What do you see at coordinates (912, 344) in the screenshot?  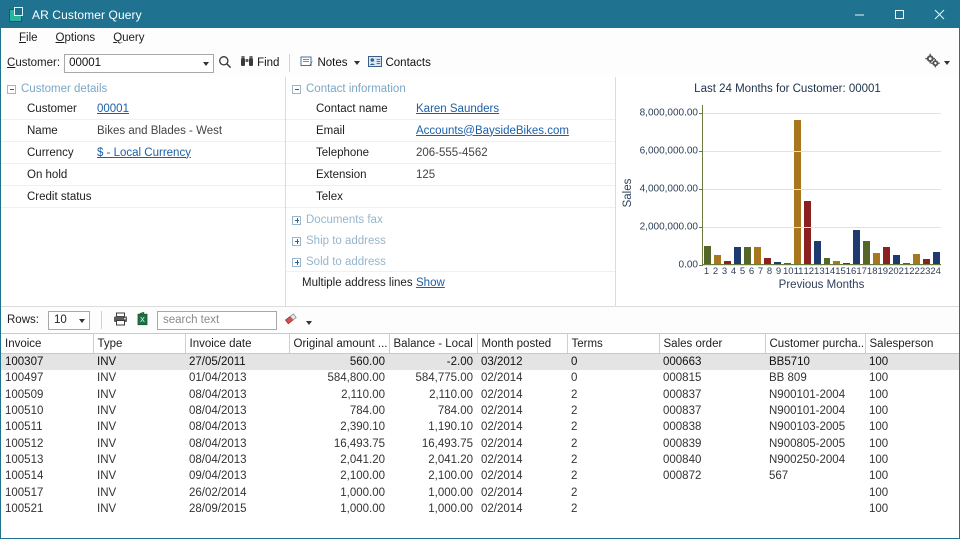 I see `table-column-header: Salesperson` at bounding box center [912, 344].